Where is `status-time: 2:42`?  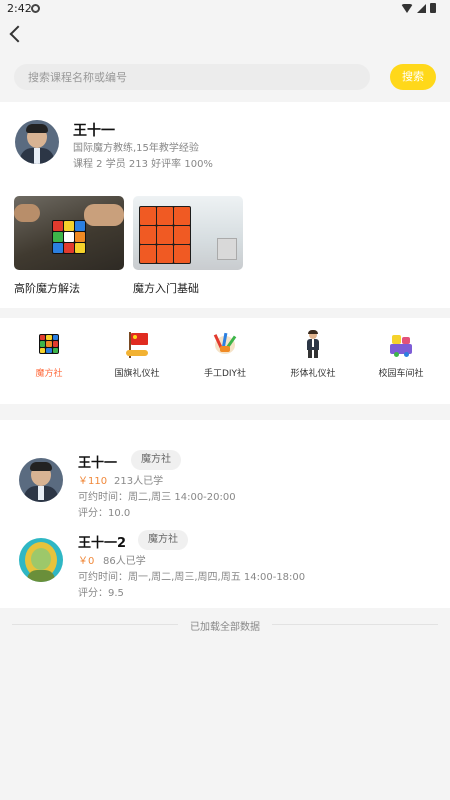
status-time: 2:42 is located at coordinates (19, 8).